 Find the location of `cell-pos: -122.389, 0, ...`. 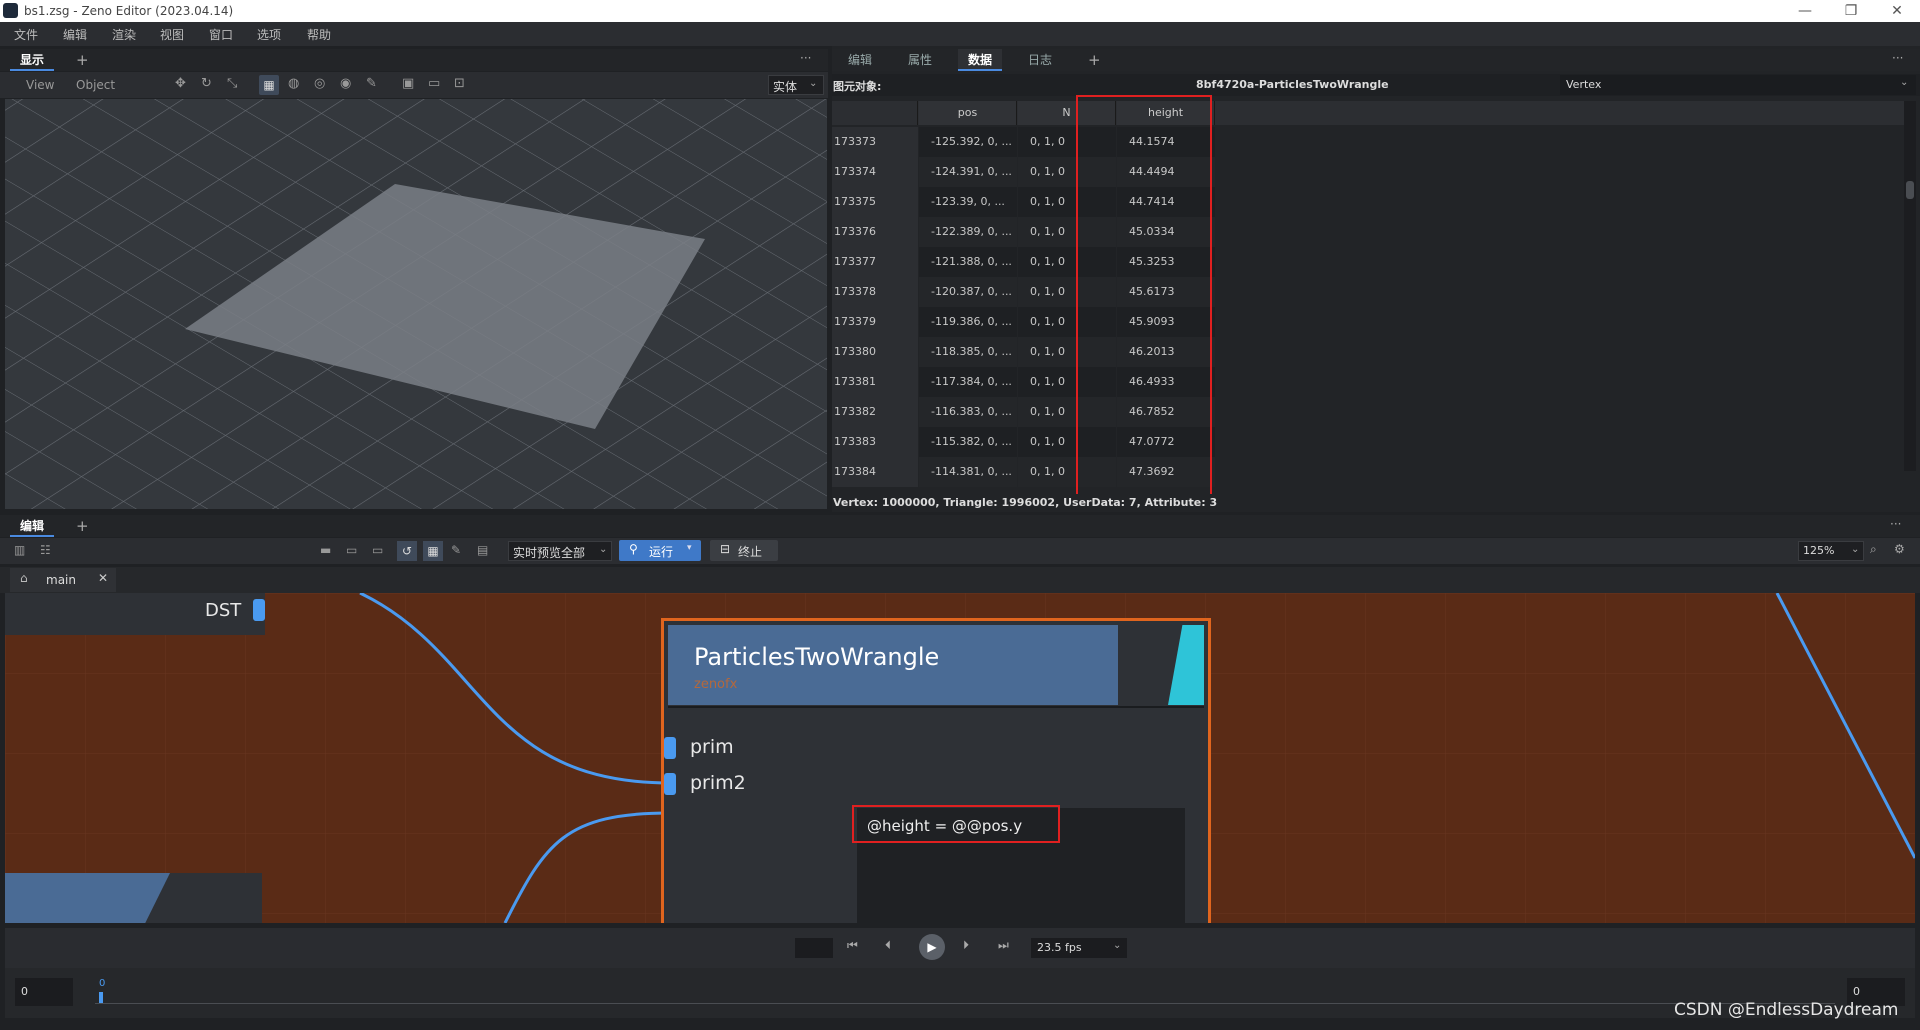

cell-pos: -122.389, 0, ... is located at coordinates (968, 232).